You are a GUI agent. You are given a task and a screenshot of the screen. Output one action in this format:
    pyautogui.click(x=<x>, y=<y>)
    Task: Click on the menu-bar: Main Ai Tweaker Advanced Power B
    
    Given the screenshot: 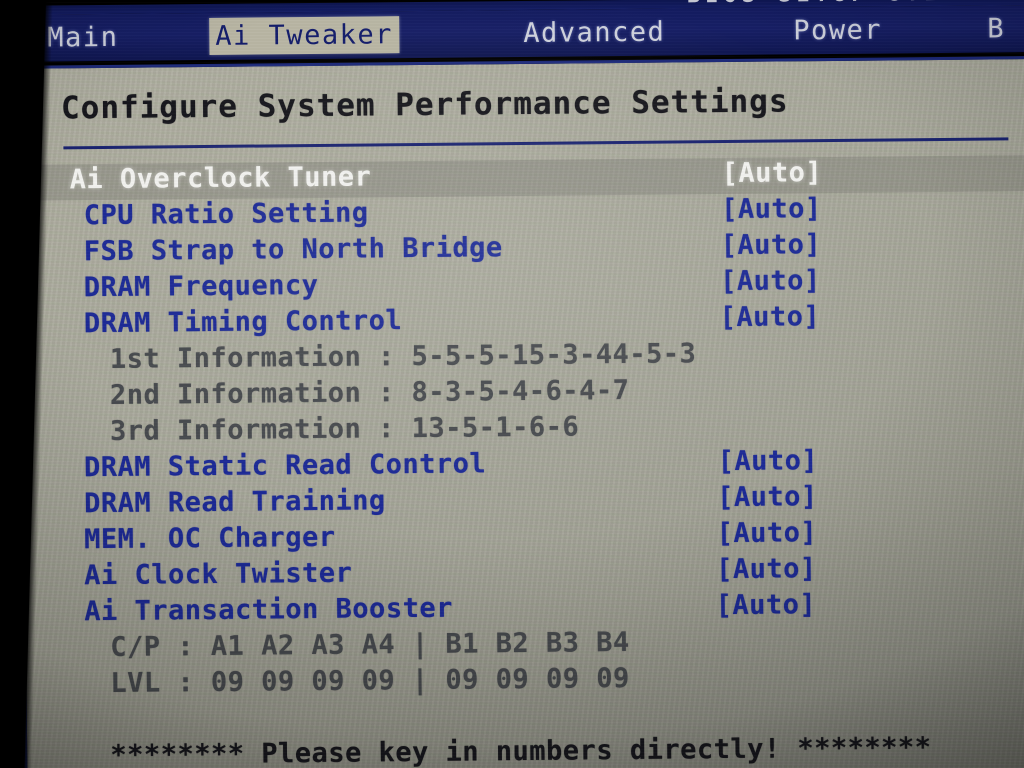 What is the action you would take?
    pyautogui.click(x=512, y=33)
    